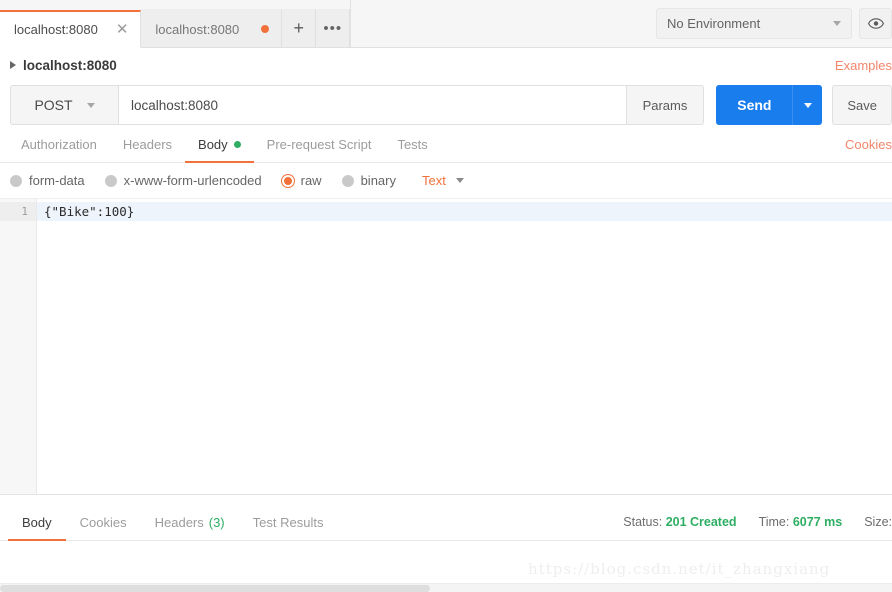 The image size is (892, 592). I want to click on body-format-value: Text, so click(434, 180).